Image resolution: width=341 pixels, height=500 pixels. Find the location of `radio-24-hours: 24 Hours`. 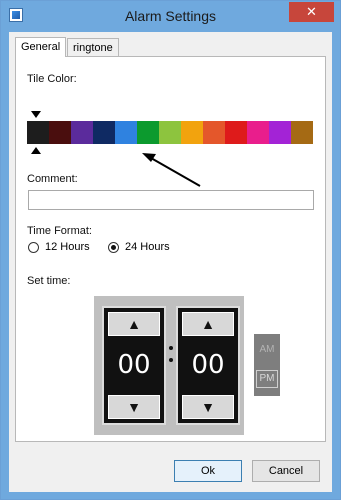

radio-24-hours: 24 Hours is located at coordinates (139, 247).